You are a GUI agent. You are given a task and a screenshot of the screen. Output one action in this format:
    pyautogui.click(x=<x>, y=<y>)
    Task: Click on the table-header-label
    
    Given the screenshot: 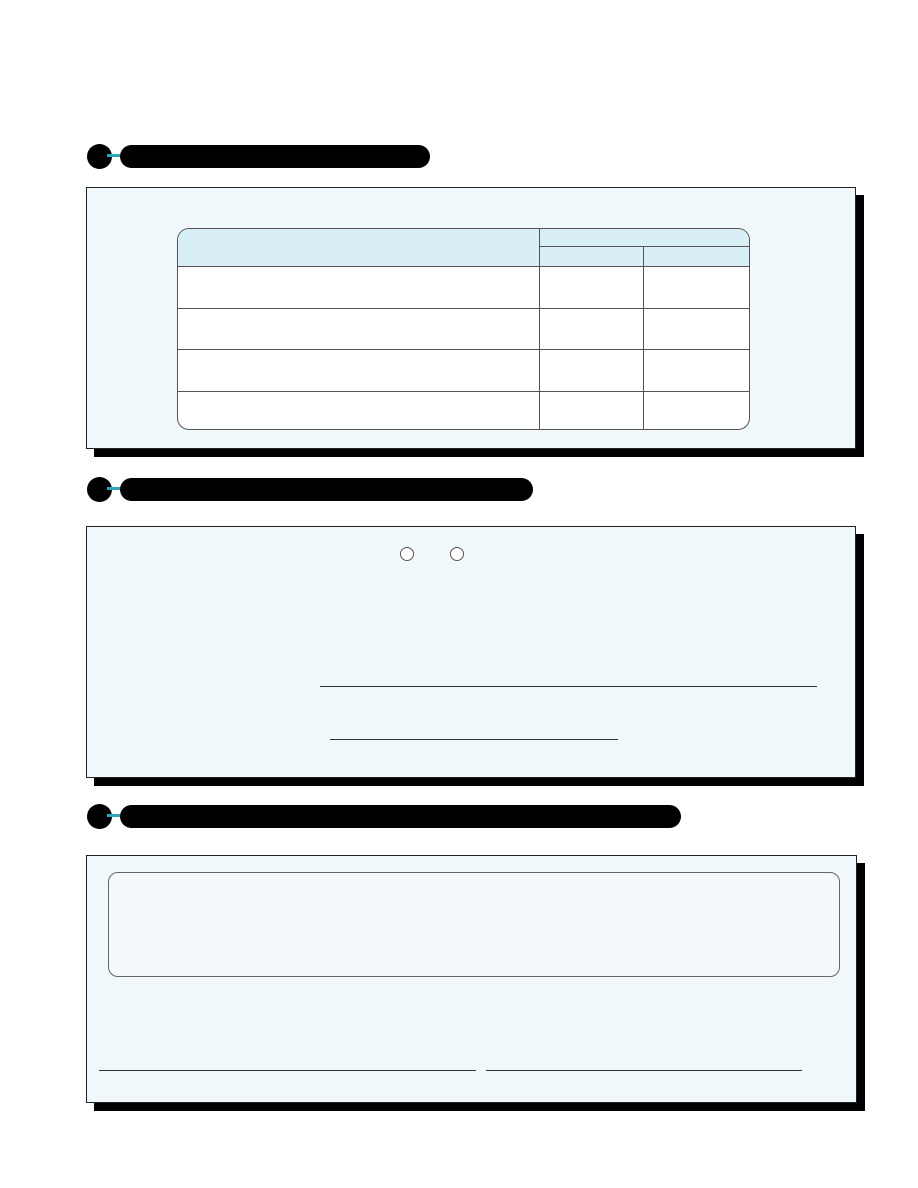 What is the action you would take?
    pyautogui.click(x=358, y=247)
    